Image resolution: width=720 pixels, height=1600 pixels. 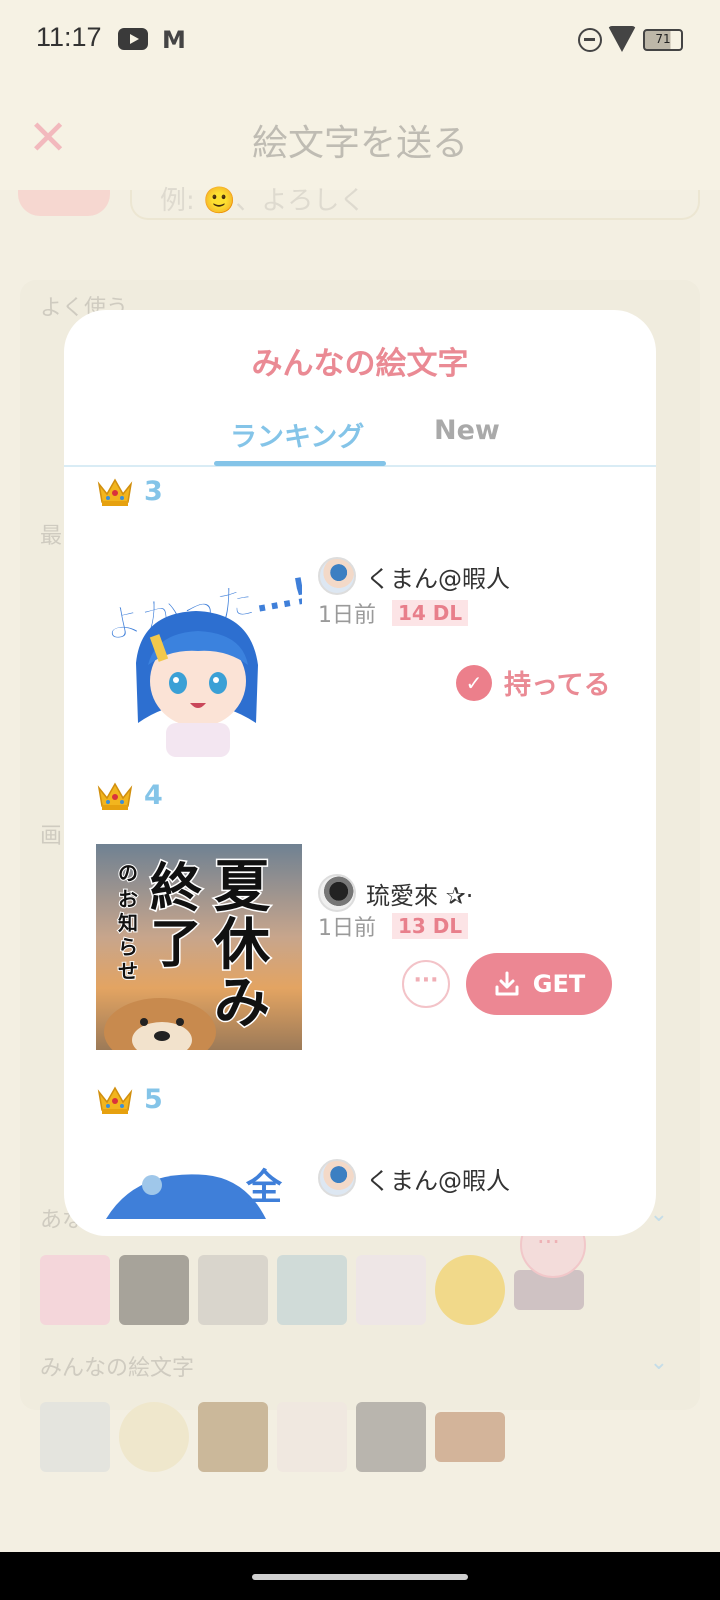 What do you see at coordinates (242, 887) in the screenshot?
I see `svg-text: 夏` at bounding box center [242, 887].